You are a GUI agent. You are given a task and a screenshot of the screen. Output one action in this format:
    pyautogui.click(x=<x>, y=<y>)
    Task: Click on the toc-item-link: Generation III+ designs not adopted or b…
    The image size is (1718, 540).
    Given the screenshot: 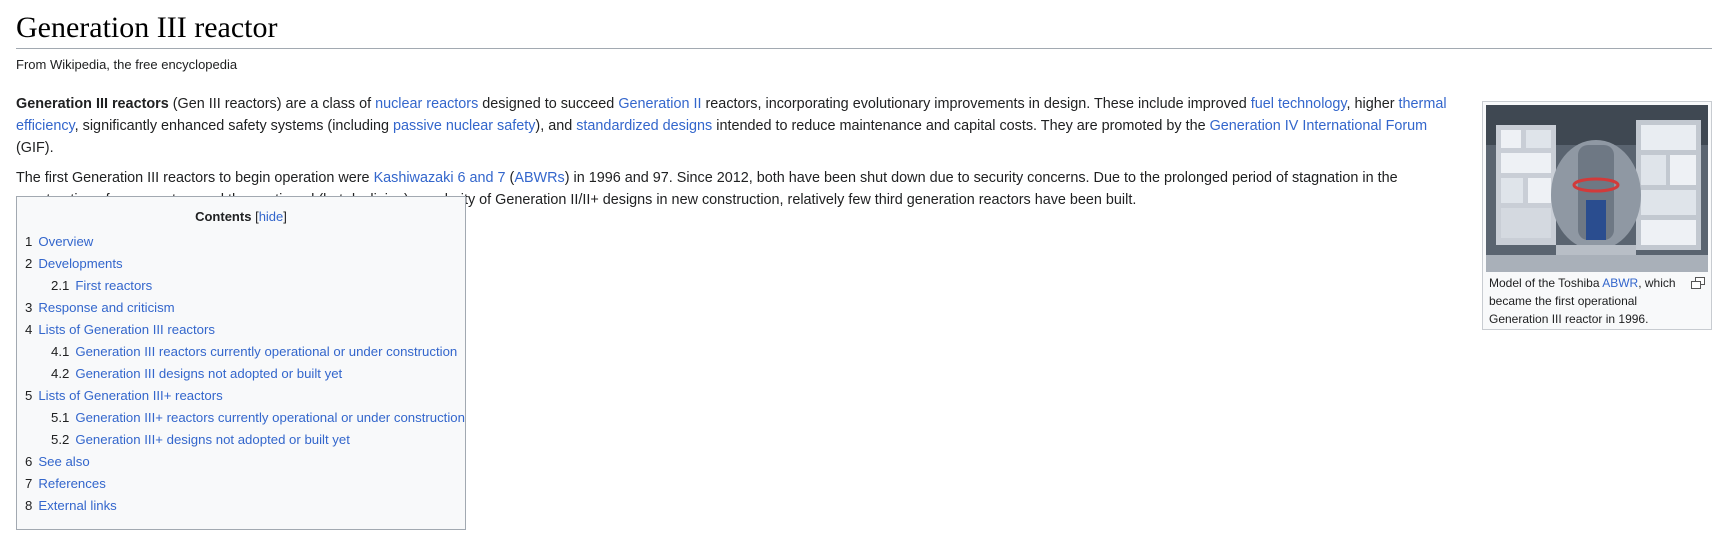 What is the action you would take?
    pyautogui.click(x=212, y=439)
    